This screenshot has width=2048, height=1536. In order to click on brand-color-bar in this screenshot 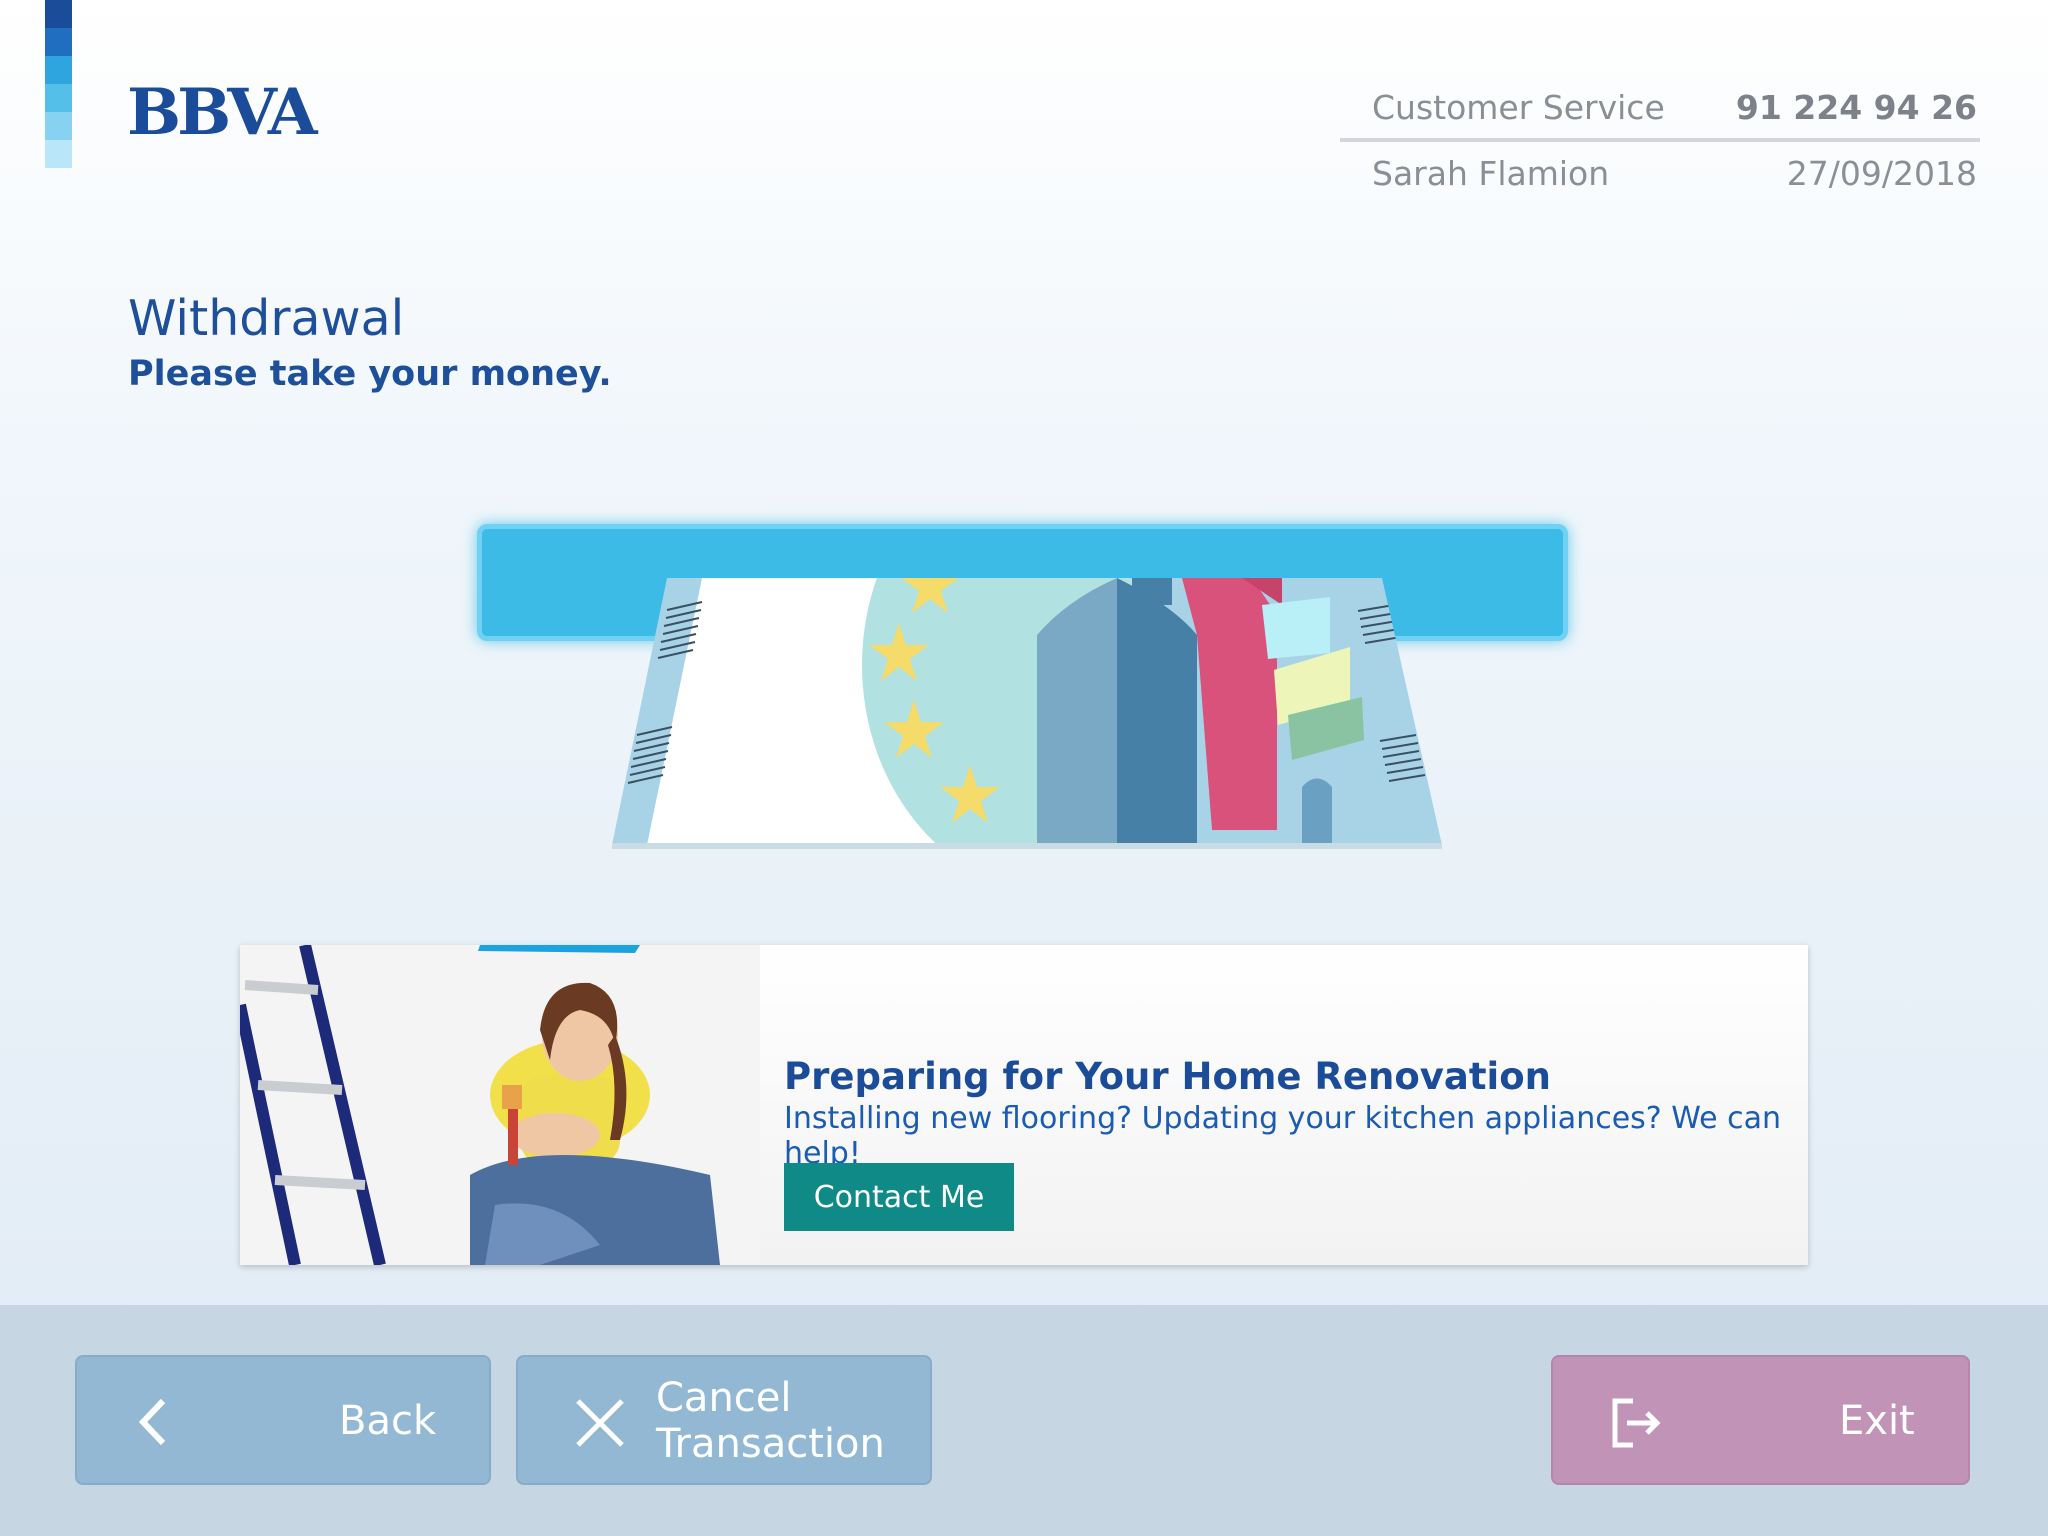, I will do `click(58, 84)`.